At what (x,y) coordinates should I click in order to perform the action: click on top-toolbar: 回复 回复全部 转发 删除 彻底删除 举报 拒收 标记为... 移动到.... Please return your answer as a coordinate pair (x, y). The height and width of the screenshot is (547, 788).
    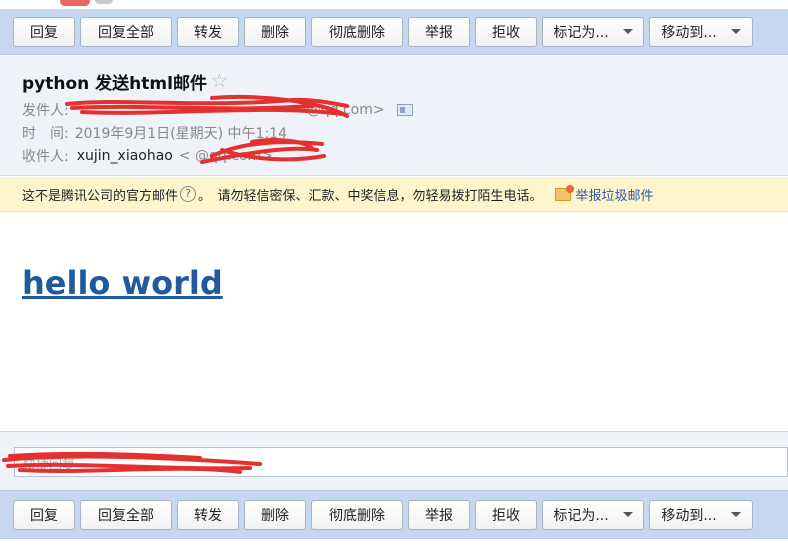
    Looking at the image, I should click on (394, 32).